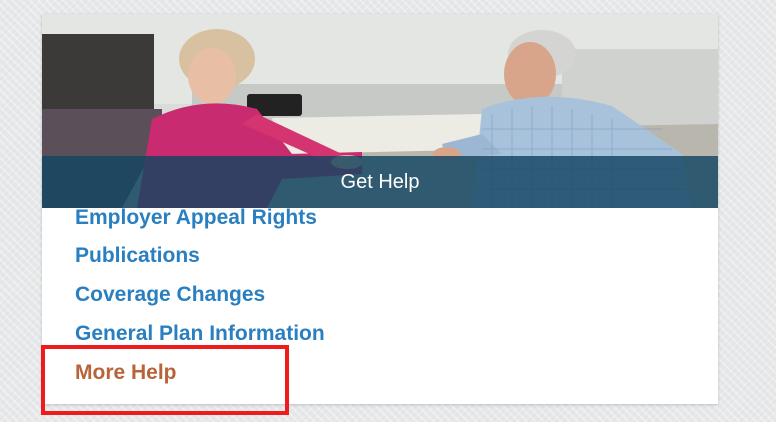  What do you see at coordinates (165, 380) in the screenshot?
I see `more-help-highlight-box` at bounding box center [165, 380].